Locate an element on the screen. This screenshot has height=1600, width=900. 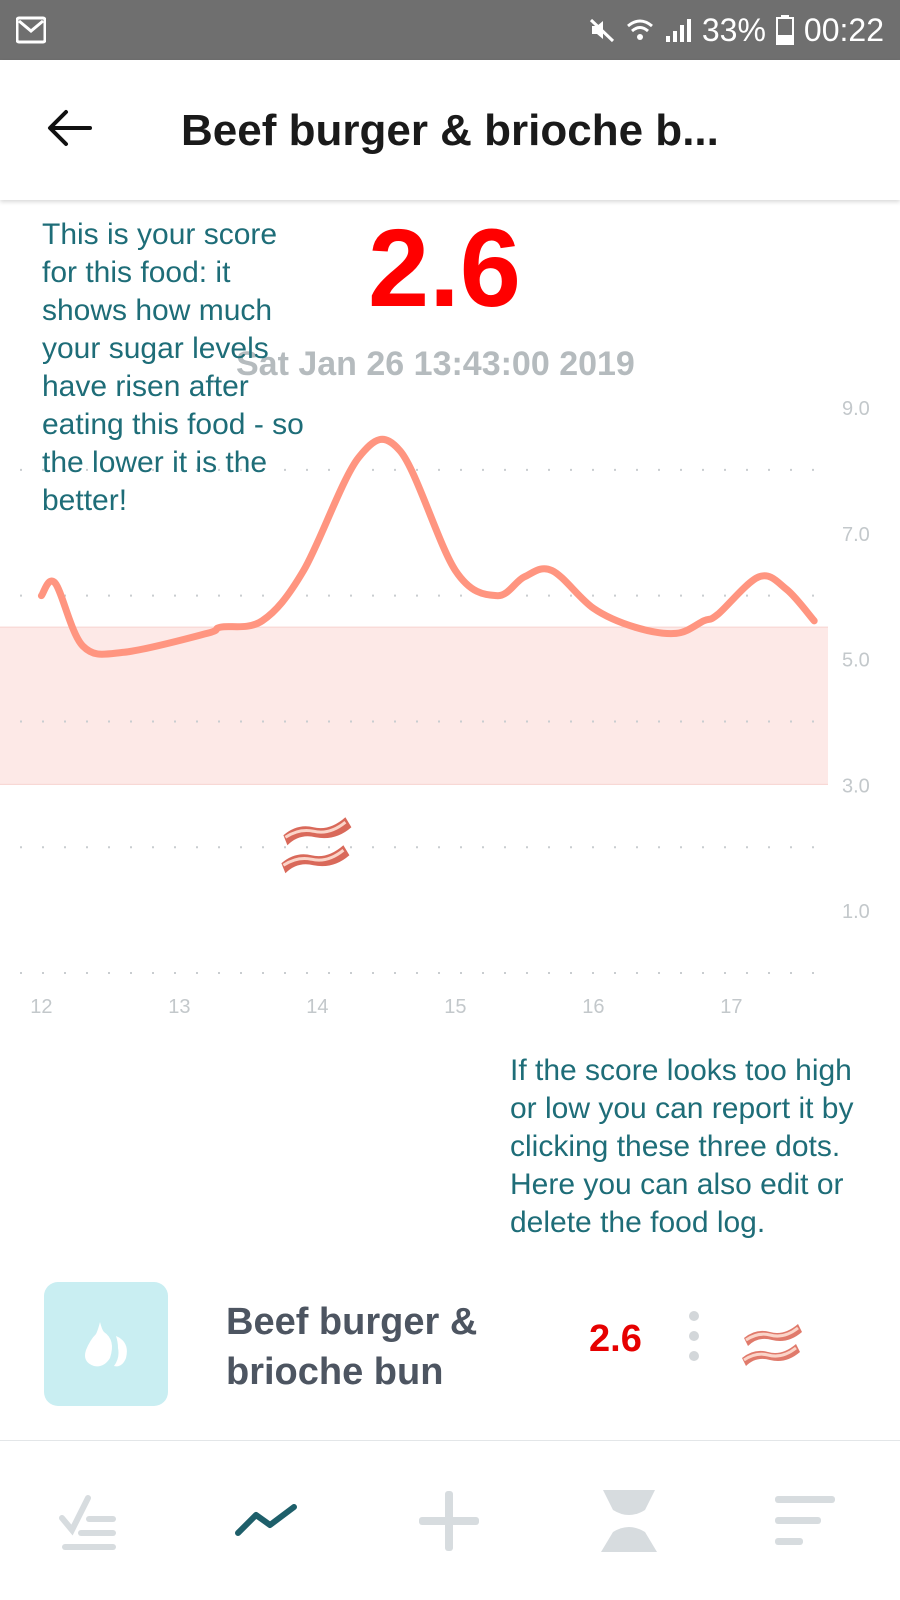
y-tick-label: 3.0 is located at coordinates (856, 786).